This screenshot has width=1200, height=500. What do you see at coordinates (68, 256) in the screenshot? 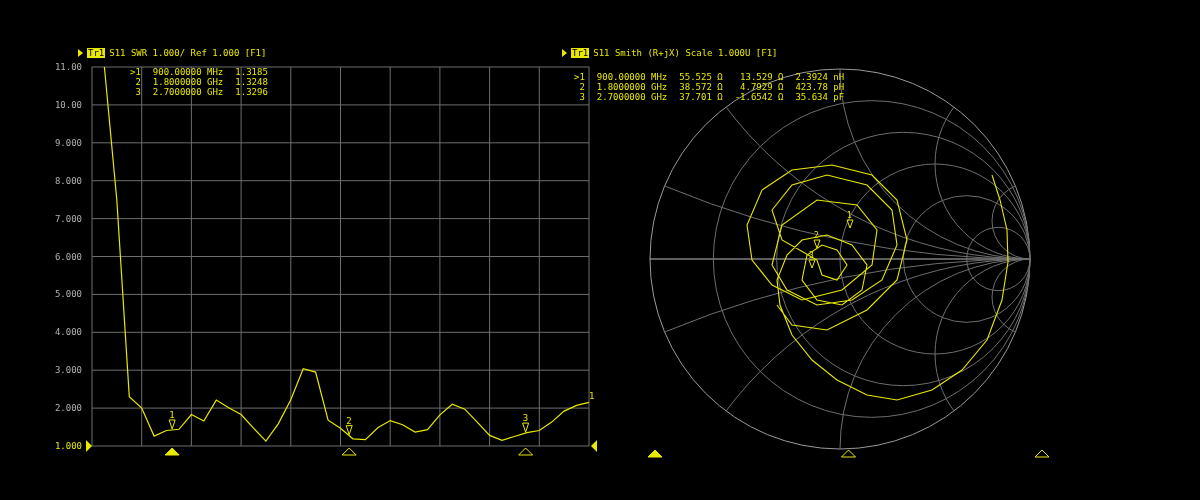
I see `axis-label: 6.000` at bounding box center [68, 256].